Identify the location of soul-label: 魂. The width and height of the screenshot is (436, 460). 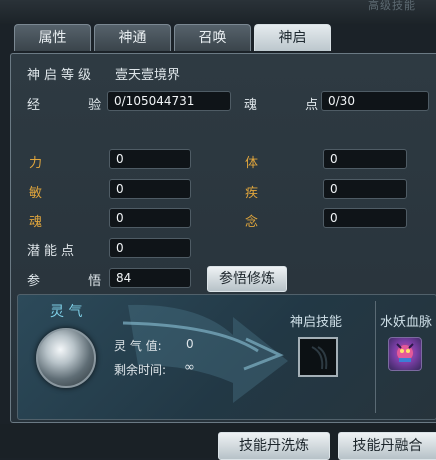
(36, 222).